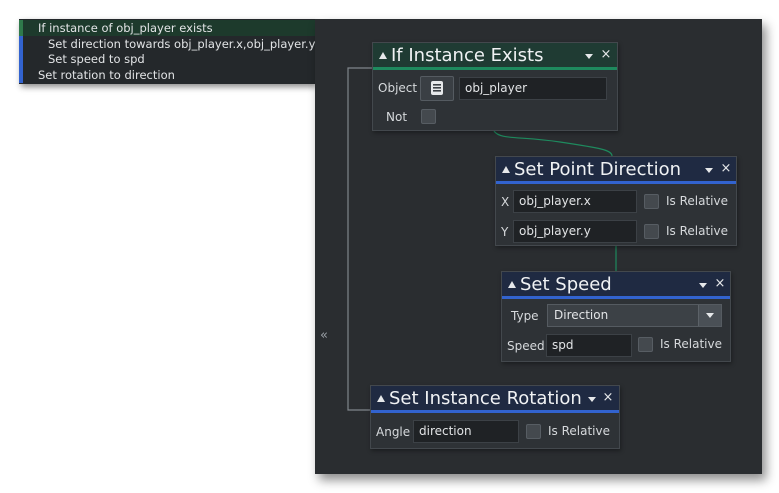 This screenshot has width=779, height=493. Describe the element at coordinates (553, 143) in the screenshot. I see `wire-if-to-direction` at that location.